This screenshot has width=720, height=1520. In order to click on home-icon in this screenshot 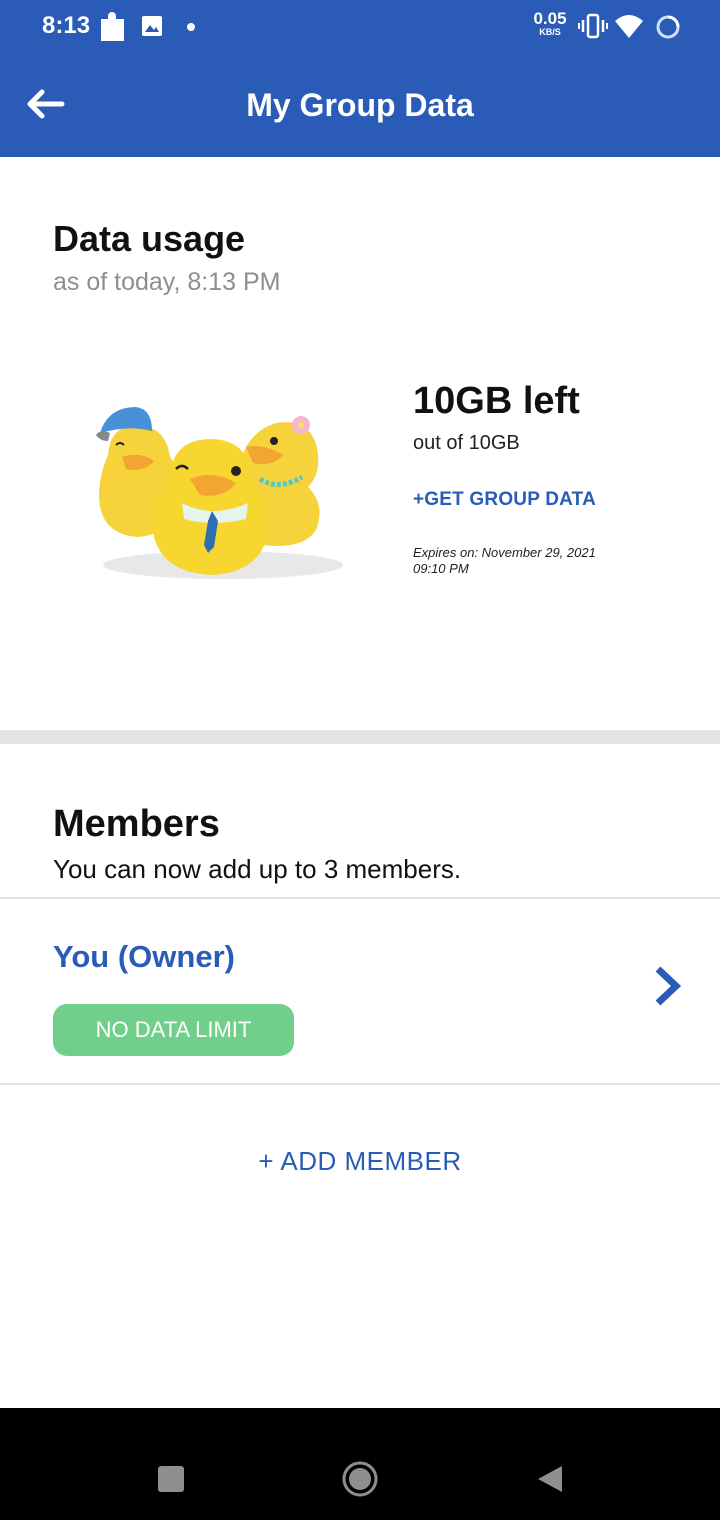, I will do `click(360, 1479)`.